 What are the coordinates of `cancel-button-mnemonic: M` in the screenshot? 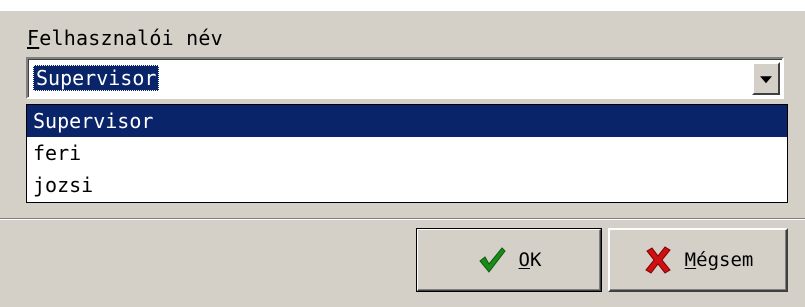 It's located at (690, 260).